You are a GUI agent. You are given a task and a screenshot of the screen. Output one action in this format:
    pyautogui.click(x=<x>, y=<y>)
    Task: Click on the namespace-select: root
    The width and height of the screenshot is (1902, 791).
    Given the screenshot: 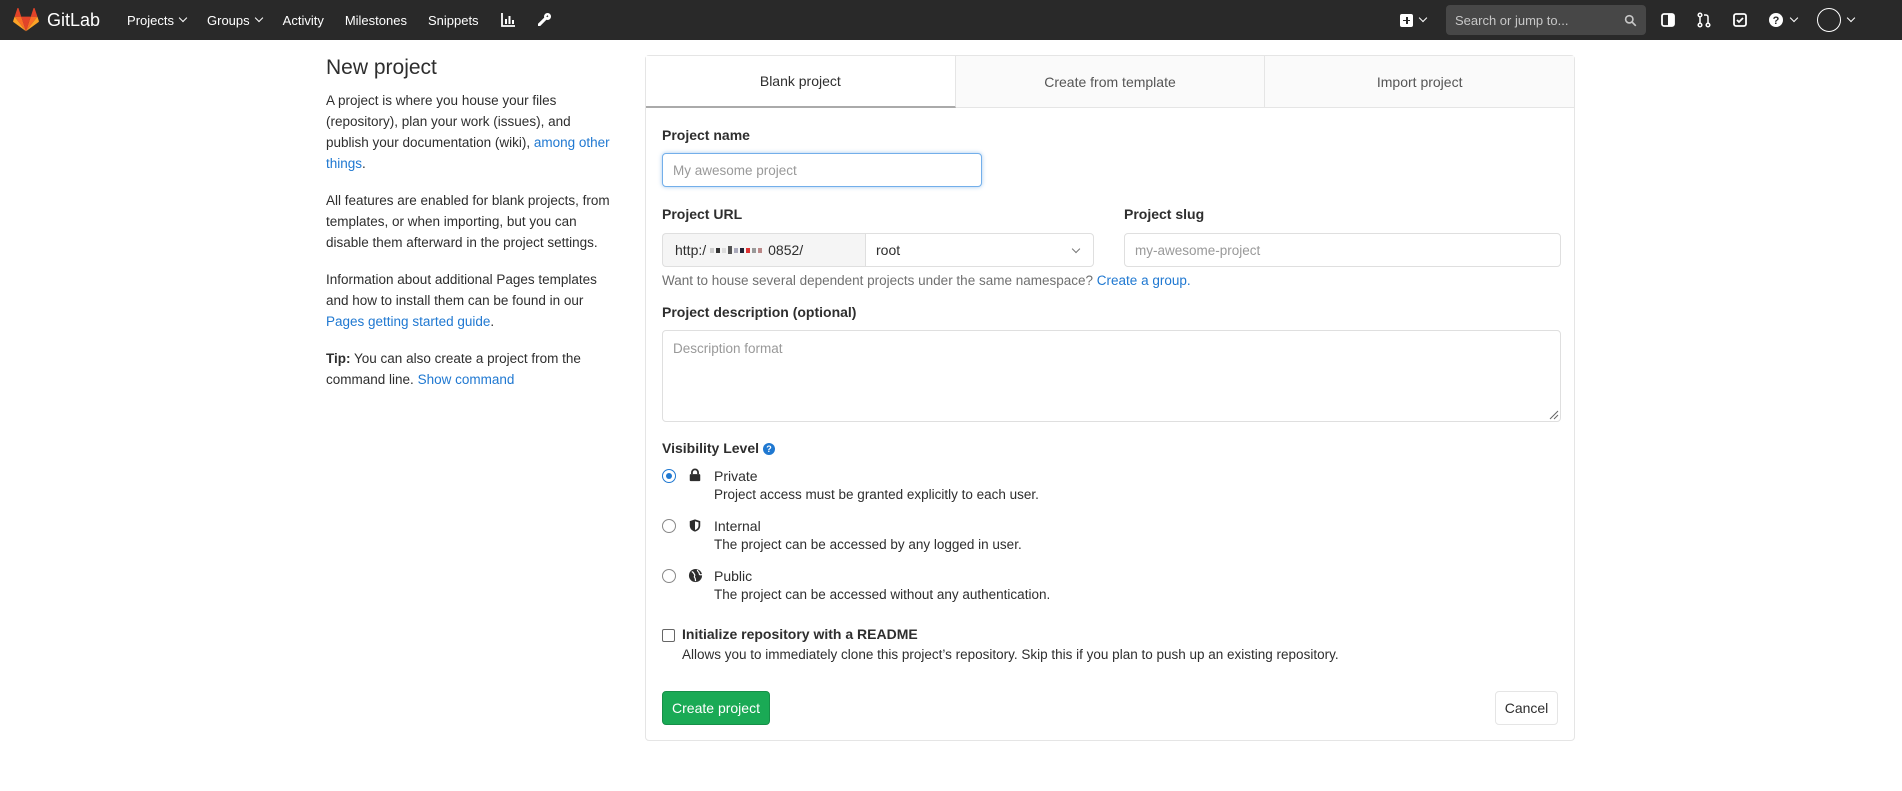 What is the action you would take?
    pyautogui.click(x=979, y=250)
    